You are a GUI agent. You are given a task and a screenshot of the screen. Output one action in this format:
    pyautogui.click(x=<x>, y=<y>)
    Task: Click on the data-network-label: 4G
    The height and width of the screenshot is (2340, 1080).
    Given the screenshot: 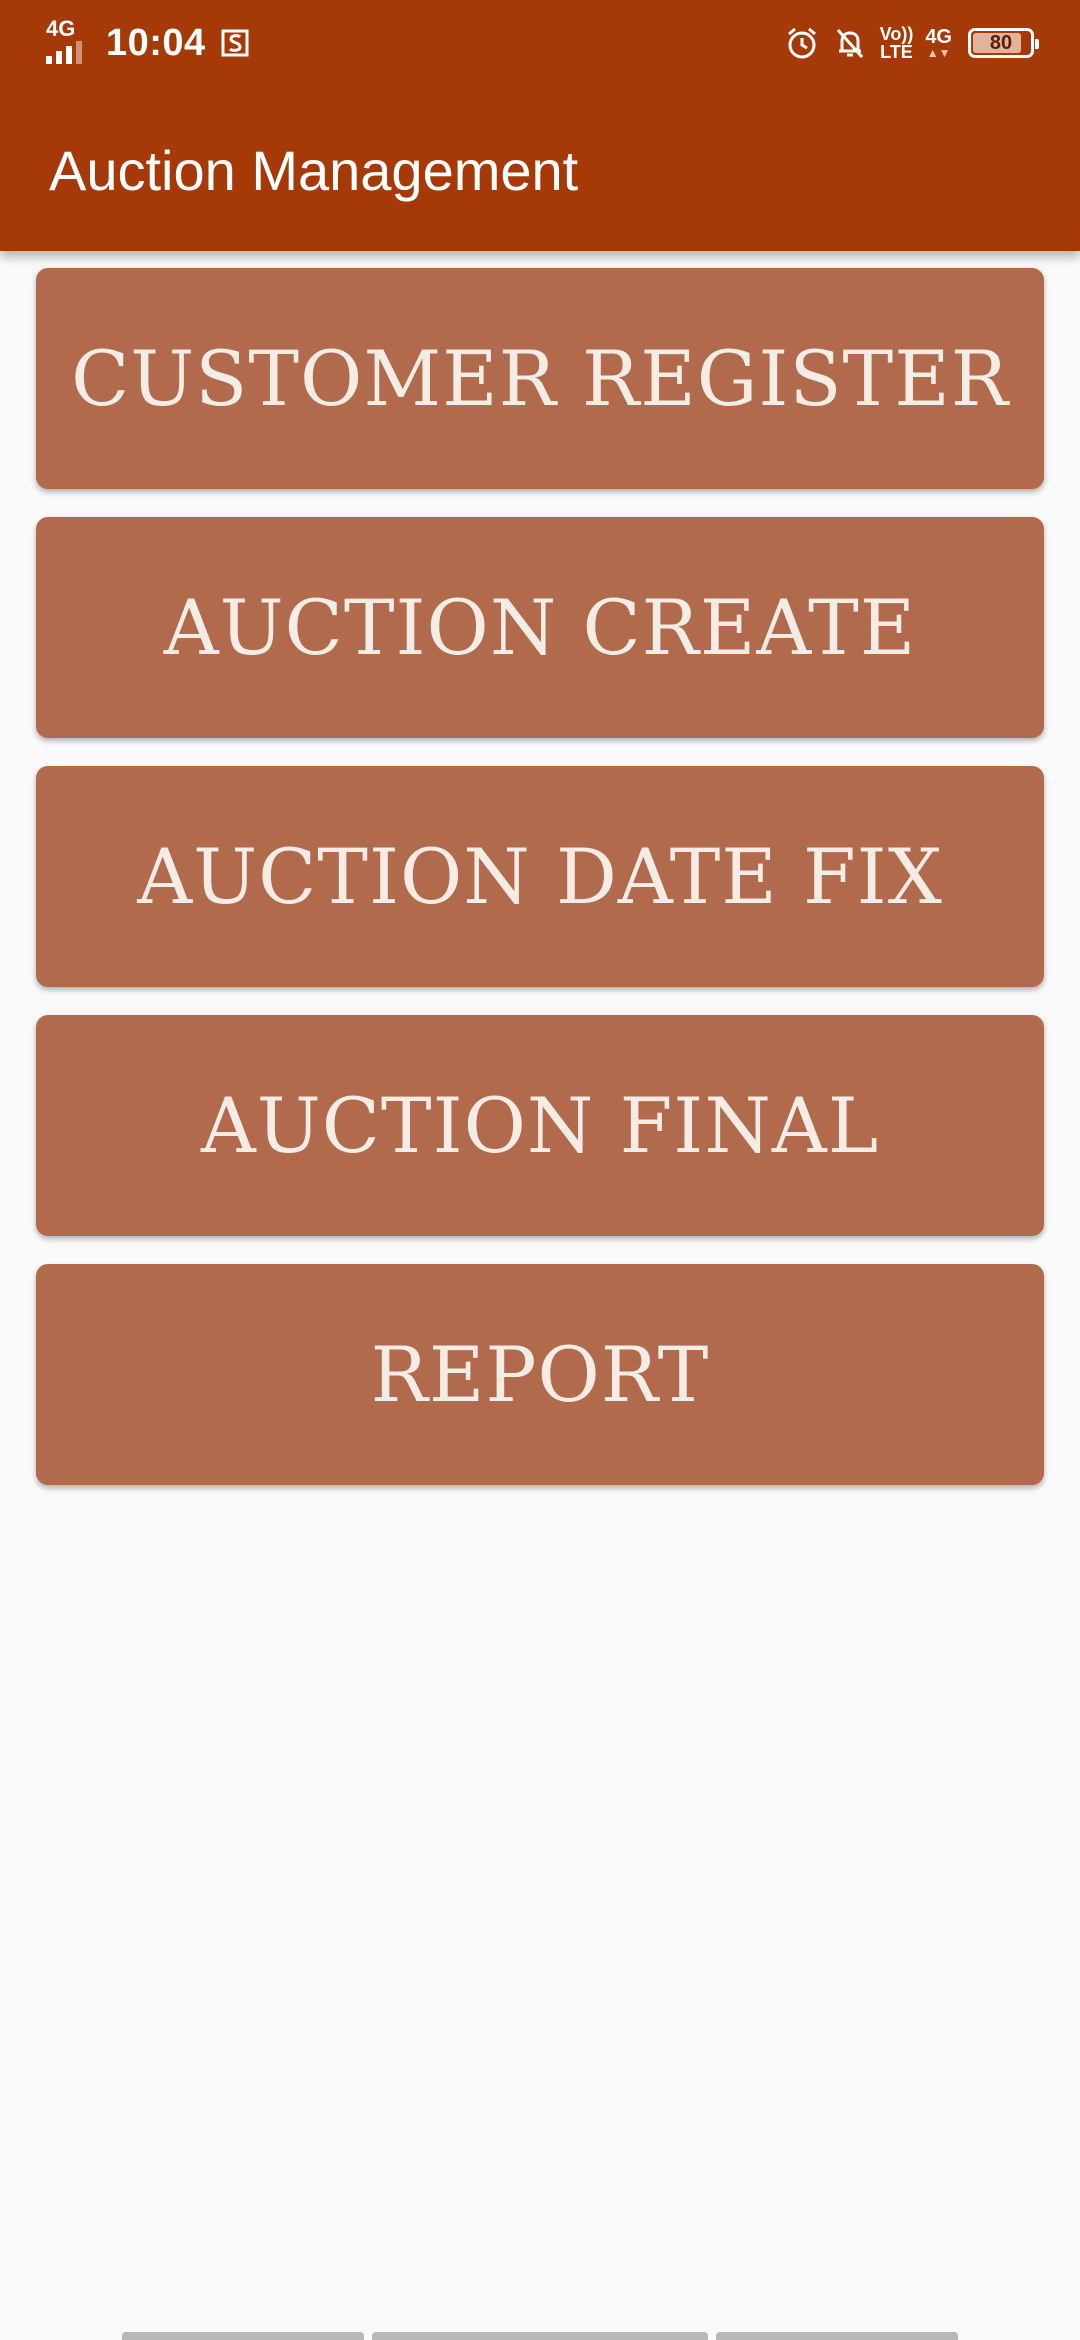 What is the action you would take?
    pyautogui.click(x=938, y=37)
    